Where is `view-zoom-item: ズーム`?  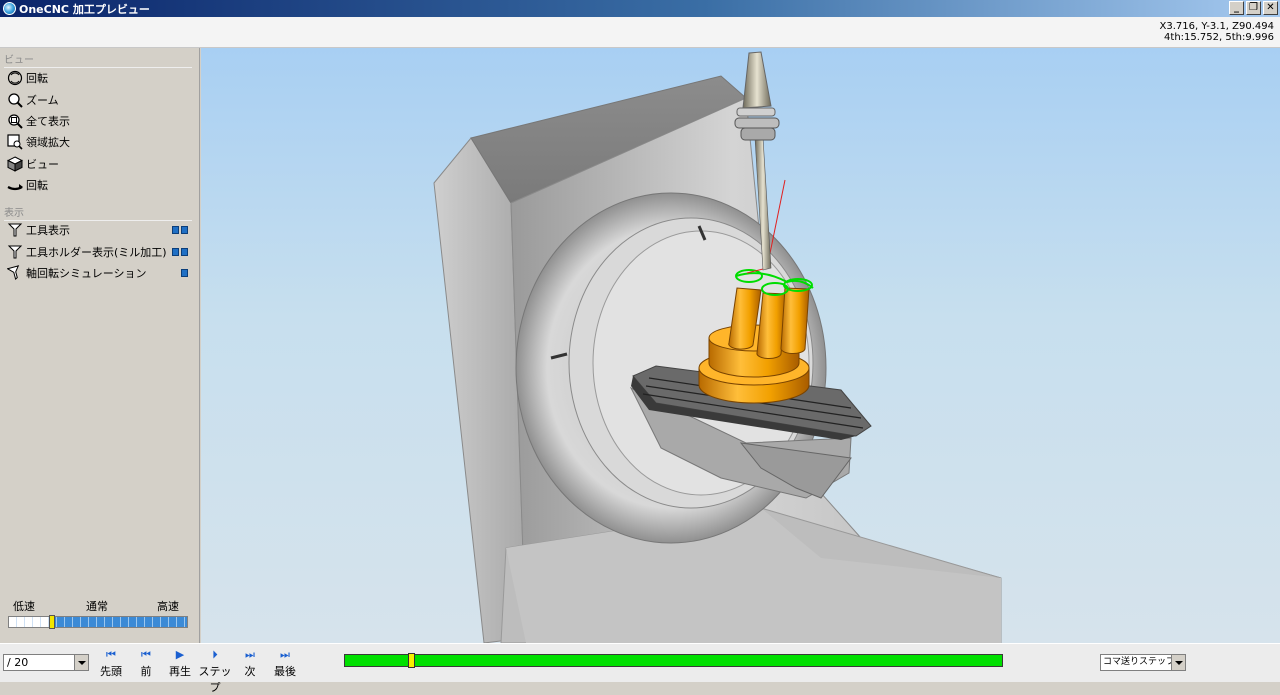
view-zoom-item: ズーム is located at coordinates (99, 100).